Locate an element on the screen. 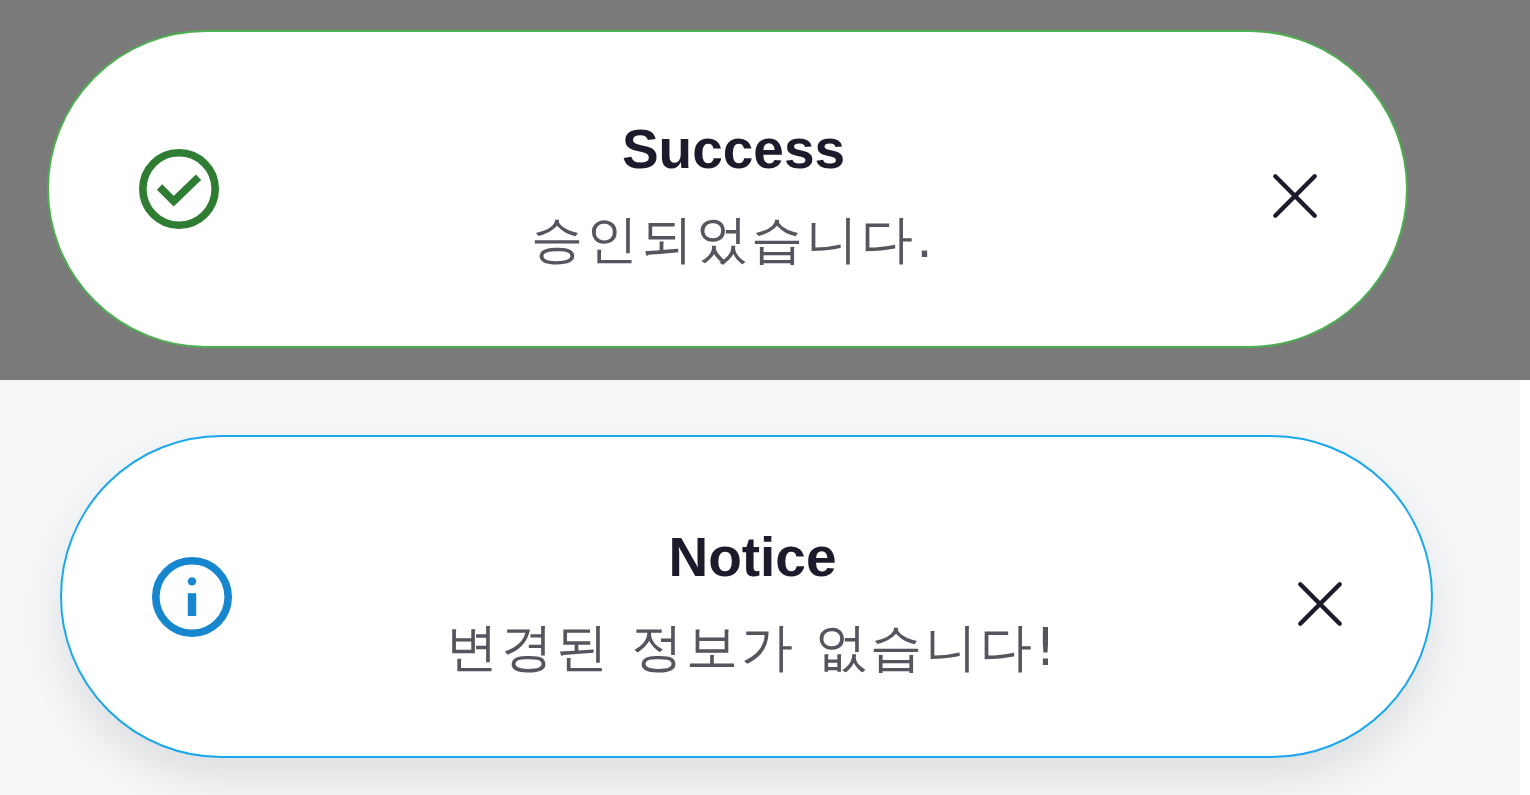  toast-message: 변경된 정보가 없습니다! is located at coordinates (752, 647).